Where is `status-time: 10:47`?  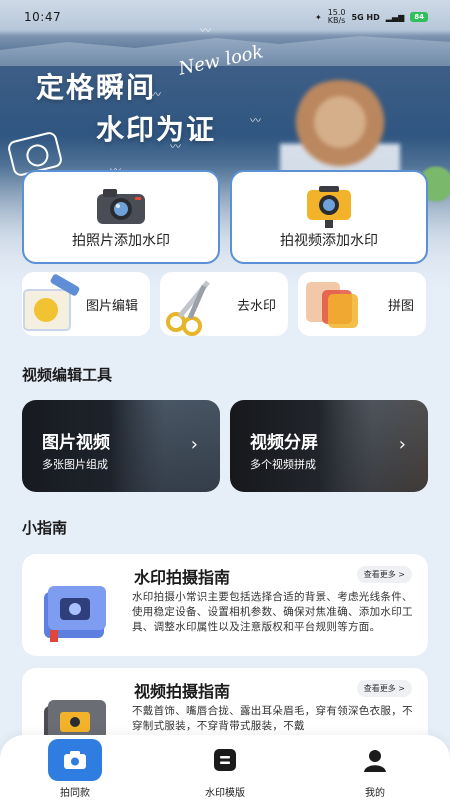 status-time: 10:47 is located at coordinates (43, 17).